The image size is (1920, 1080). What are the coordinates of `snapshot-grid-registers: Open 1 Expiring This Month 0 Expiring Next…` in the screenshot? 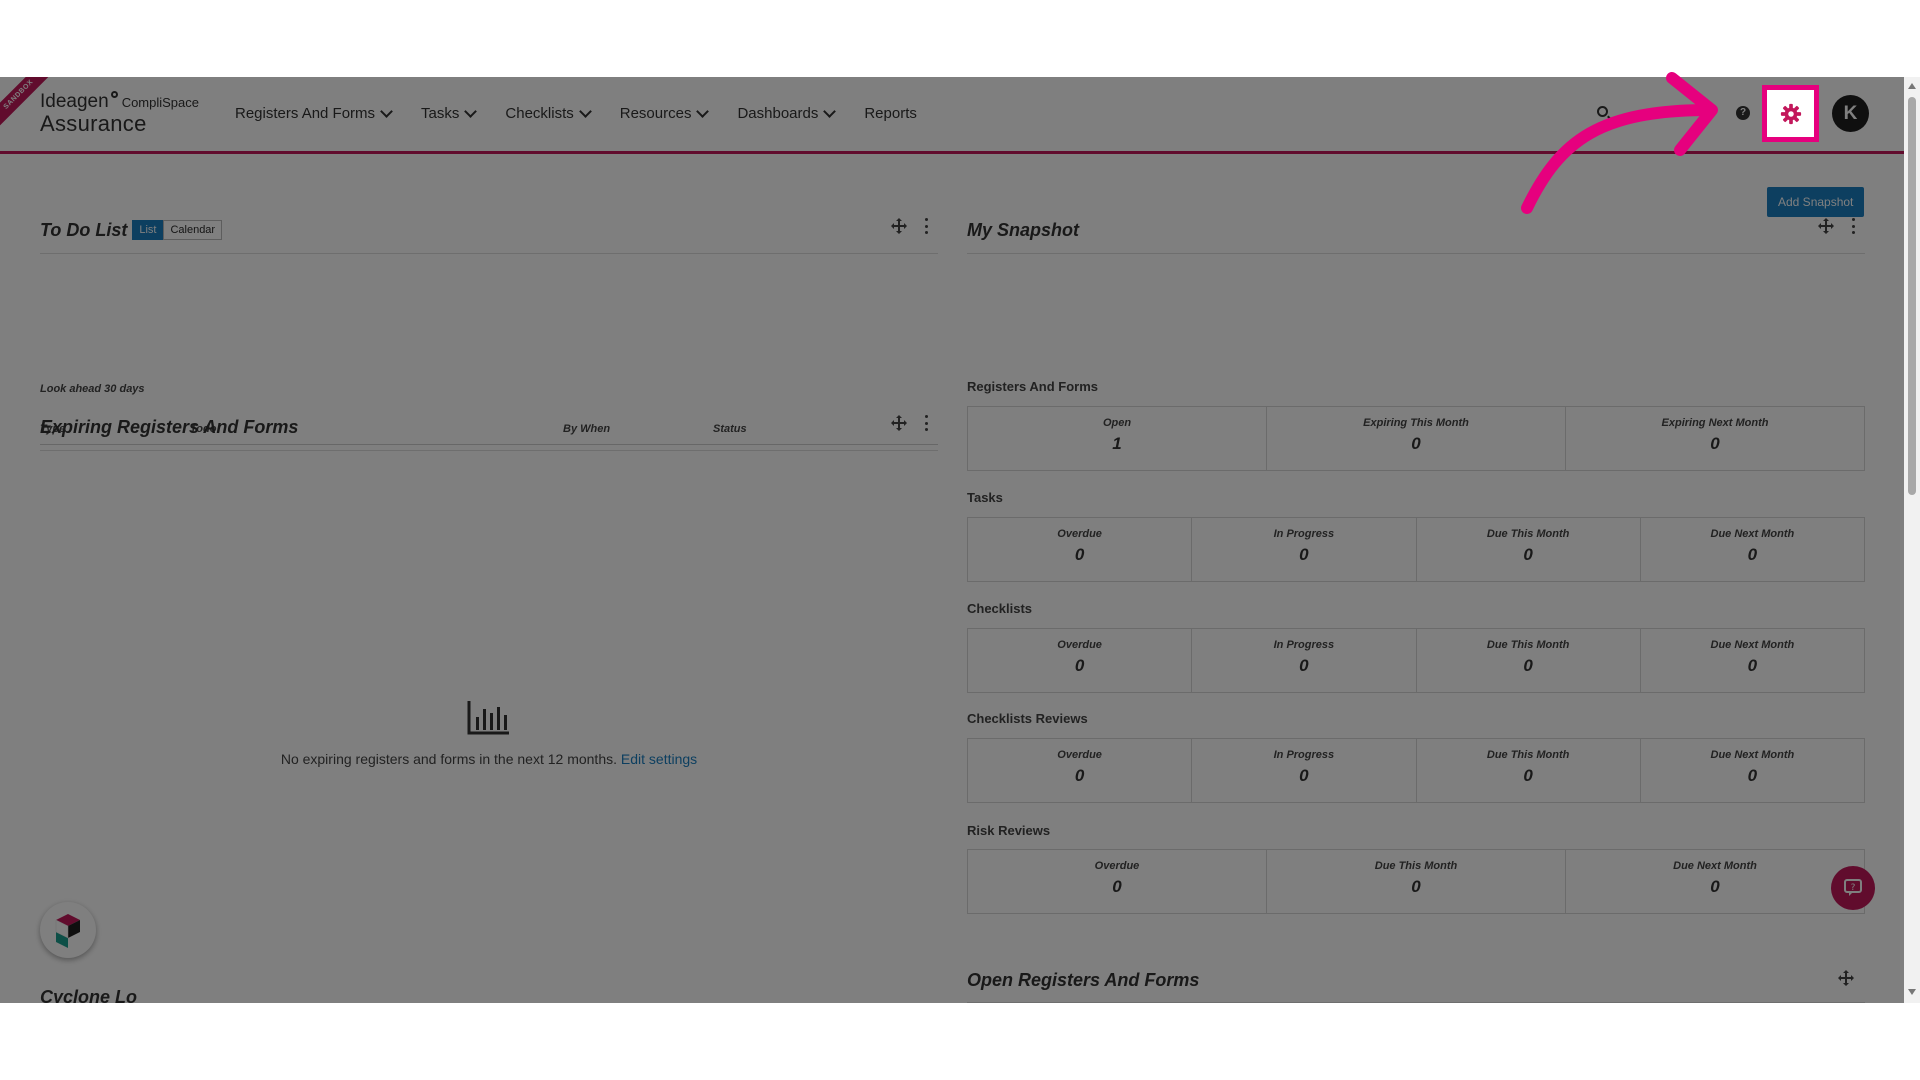 It's located at (1416, 438).